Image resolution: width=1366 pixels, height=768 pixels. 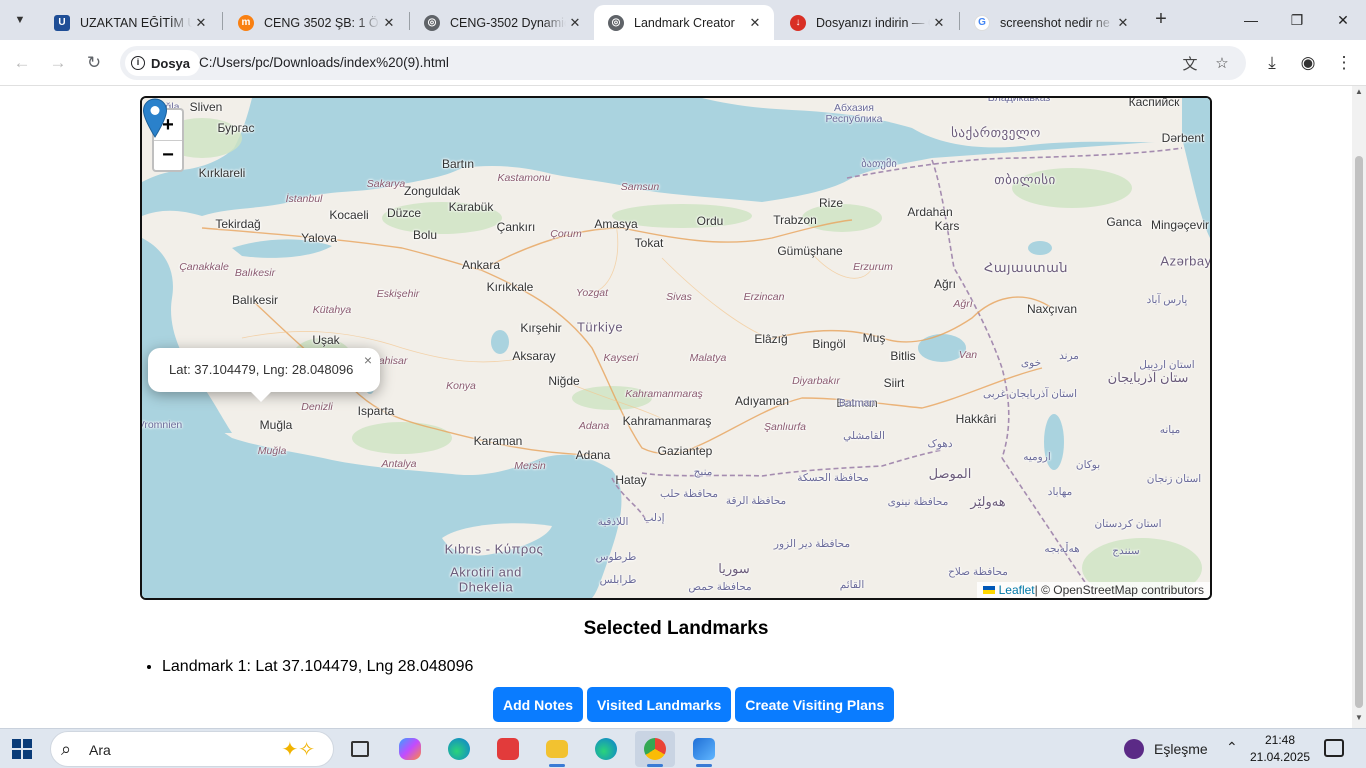 What do you see at coordinates (621, 358) in the screenshot?
I see `map-label-prov: Kayseri` at bounding box center [621, 358].